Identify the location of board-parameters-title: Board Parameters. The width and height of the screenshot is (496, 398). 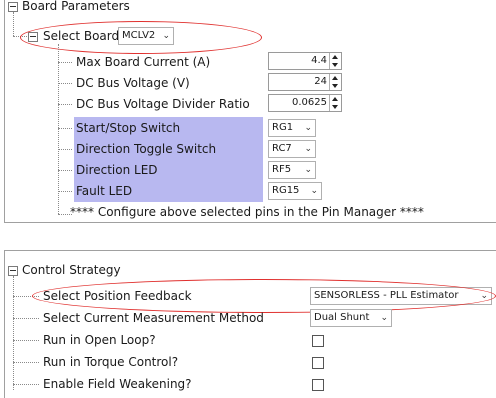
(76, 6).